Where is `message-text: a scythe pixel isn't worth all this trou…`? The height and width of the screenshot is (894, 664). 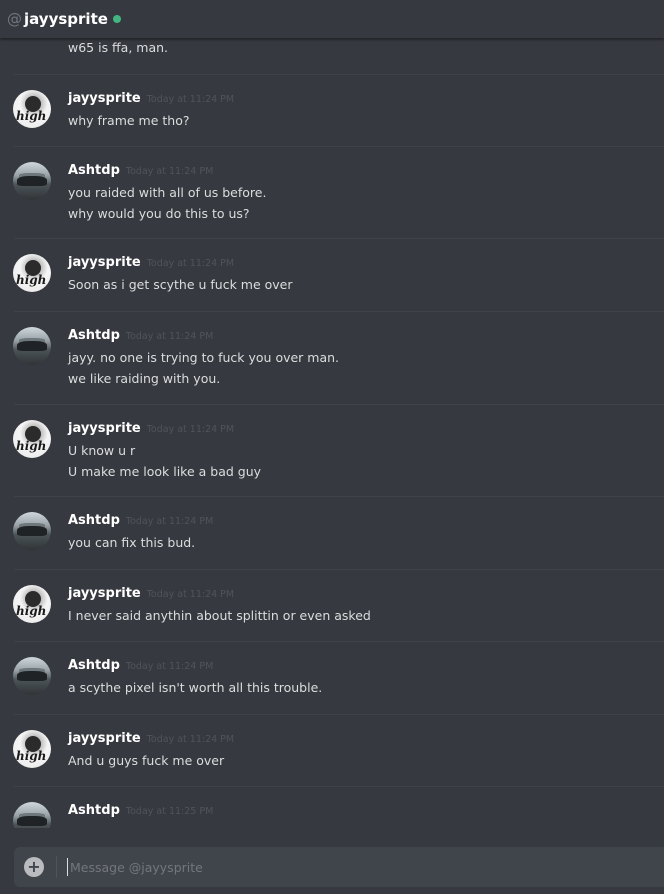
message-text: a scythe pixel isn't worth all this trou… is located at coordinates (195, 687).